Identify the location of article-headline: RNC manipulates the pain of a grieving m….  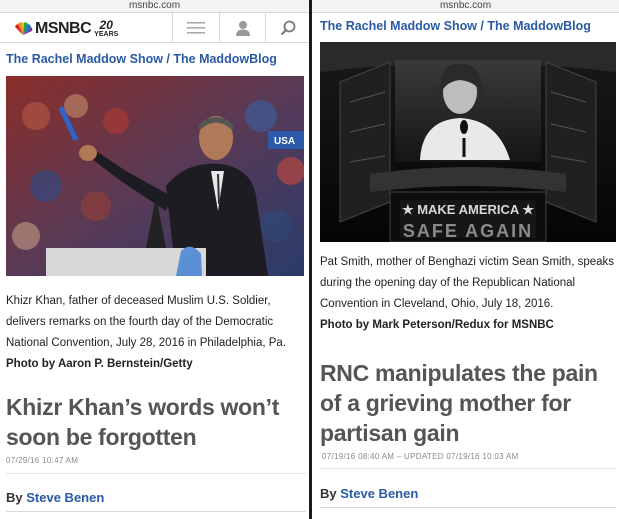
(459, 403).